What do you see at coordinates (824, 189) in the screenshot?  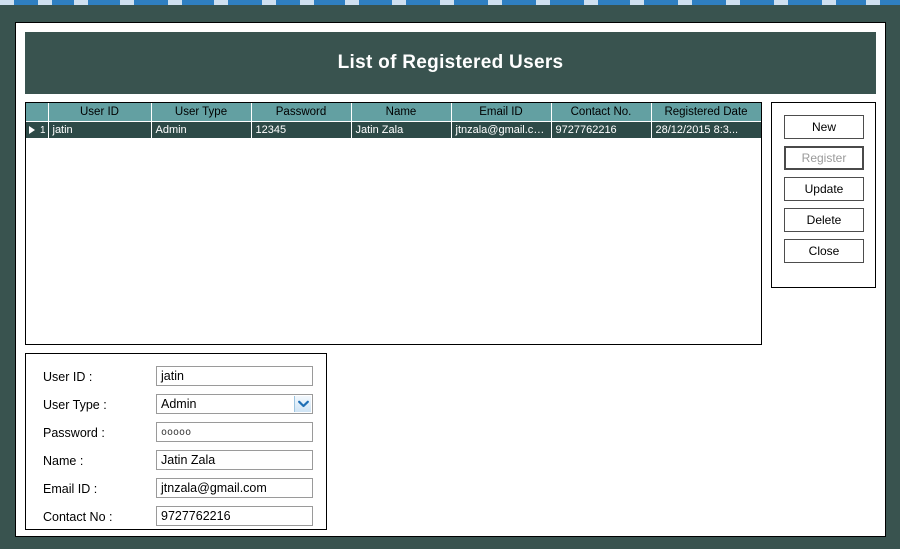 I see `update-button: Update` at bounding box center [824, 189].